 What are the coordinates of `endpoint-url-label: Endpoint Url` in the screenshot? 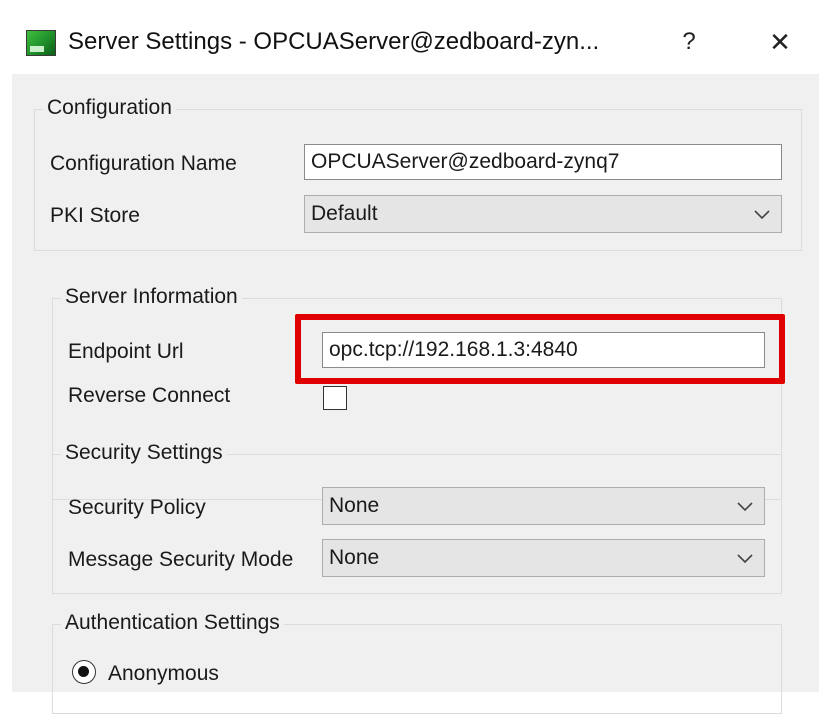 It's located at (126, 351).